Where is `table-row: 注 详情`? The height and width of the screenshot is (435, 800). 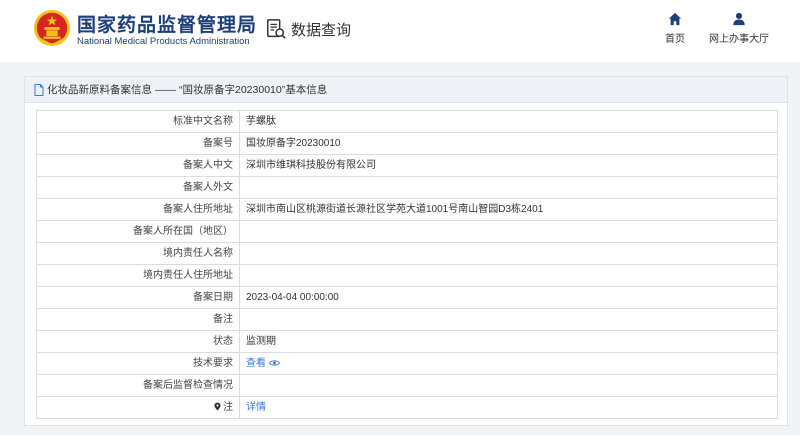 table-row: 注 详情 is located at coordinates (407, 407).